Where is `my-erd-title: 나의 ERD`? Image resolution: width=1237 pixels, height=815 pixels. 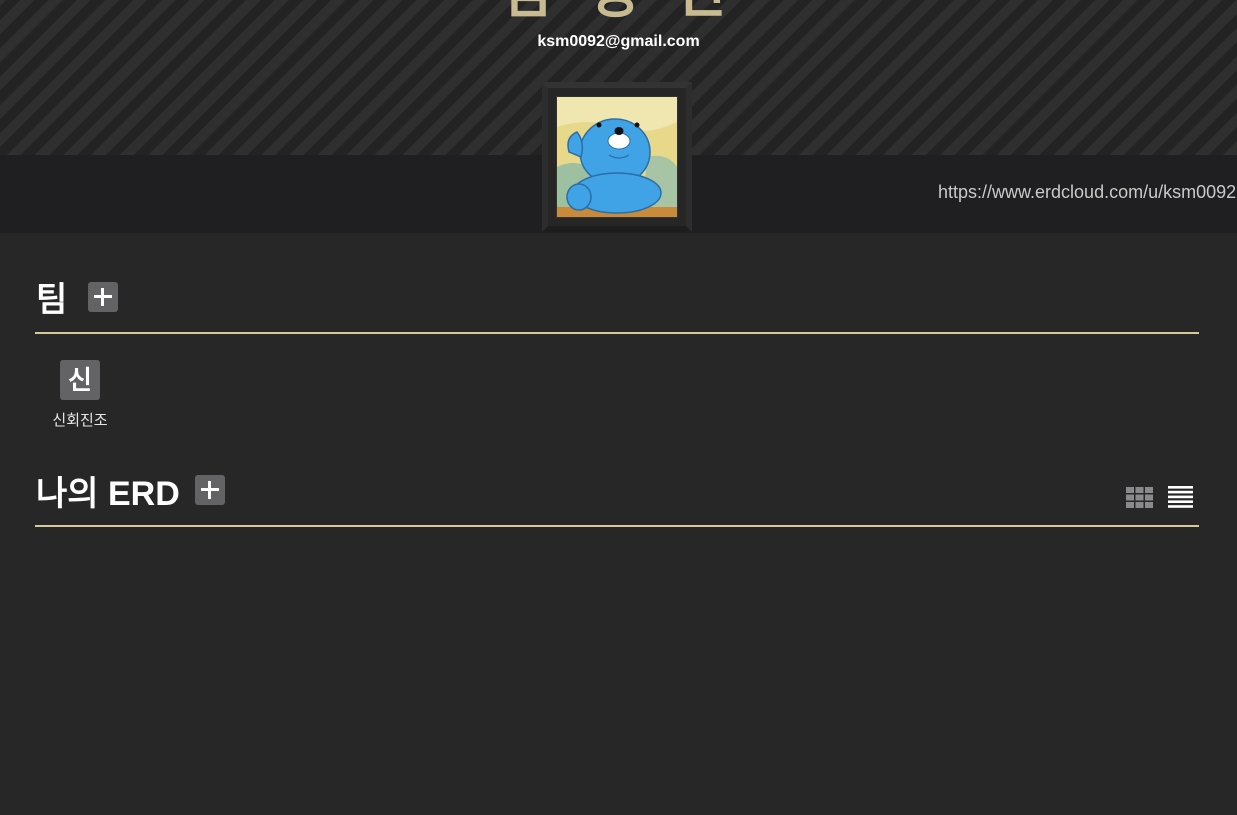
my-erd-title: 나의 ERD is located at coordinates (108, 494).